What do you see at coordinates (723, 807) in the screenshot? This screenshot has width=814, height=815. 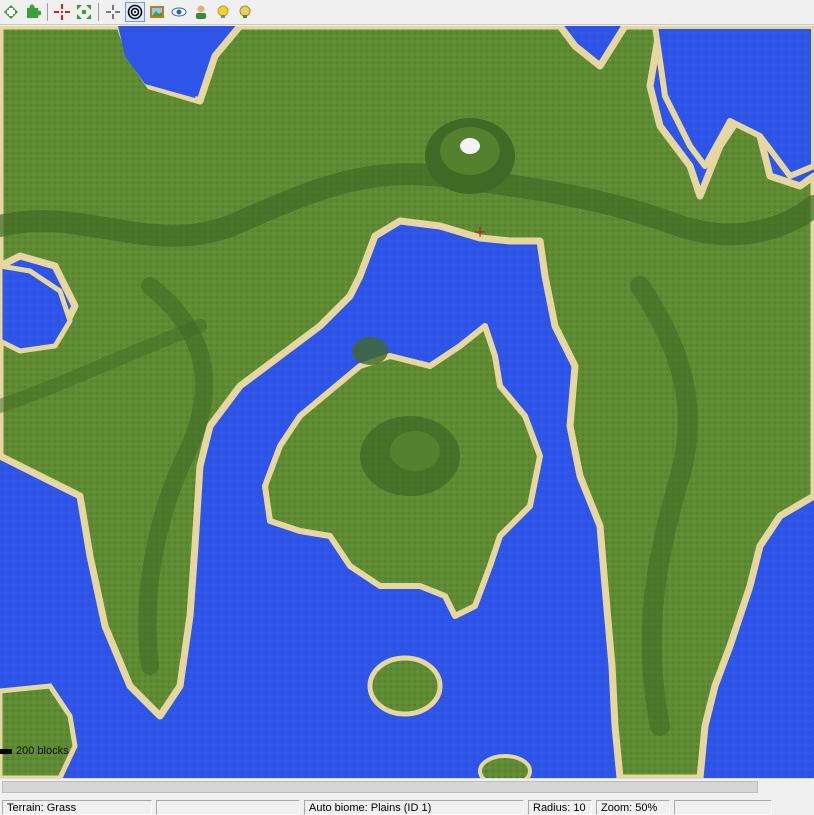 I see `status-field-extra` at bounding box center [723, 807].